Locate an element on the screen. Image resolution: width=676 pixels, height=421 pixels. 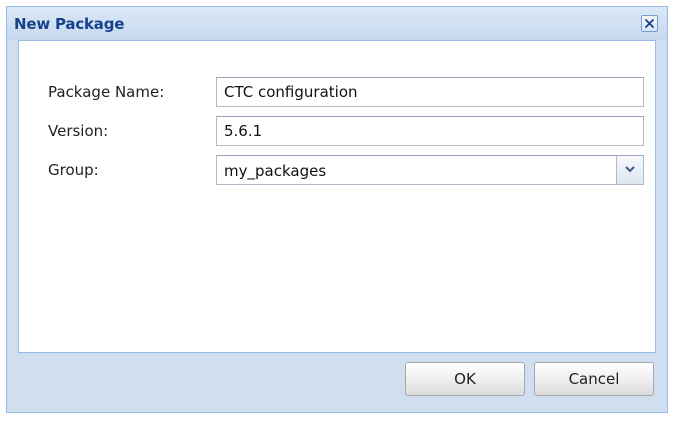
version-label: Version: is located at coordinates (78, 131).